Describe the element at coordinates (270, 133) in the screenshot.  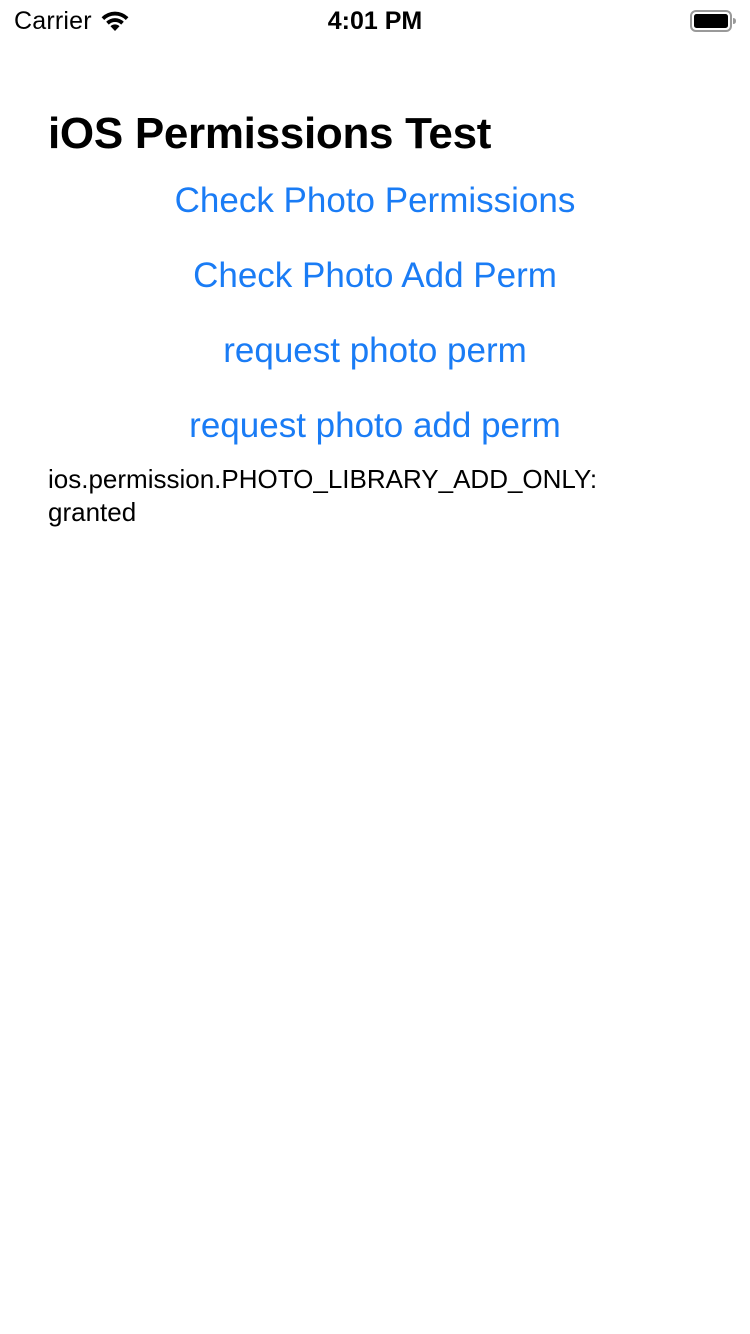
I see `page-title: iOS Permissions Test` at that location.